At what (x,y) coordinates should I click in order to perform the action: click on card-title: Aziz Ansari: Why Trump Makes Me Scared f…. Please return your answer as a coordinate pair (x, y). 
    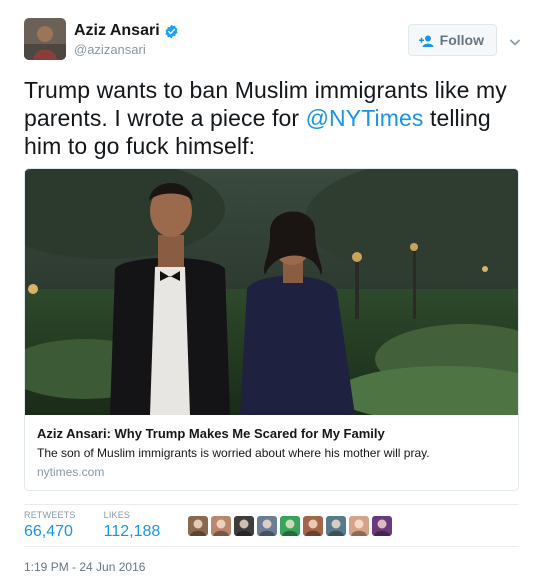
    Looking at the image, I should click on (272, 433).